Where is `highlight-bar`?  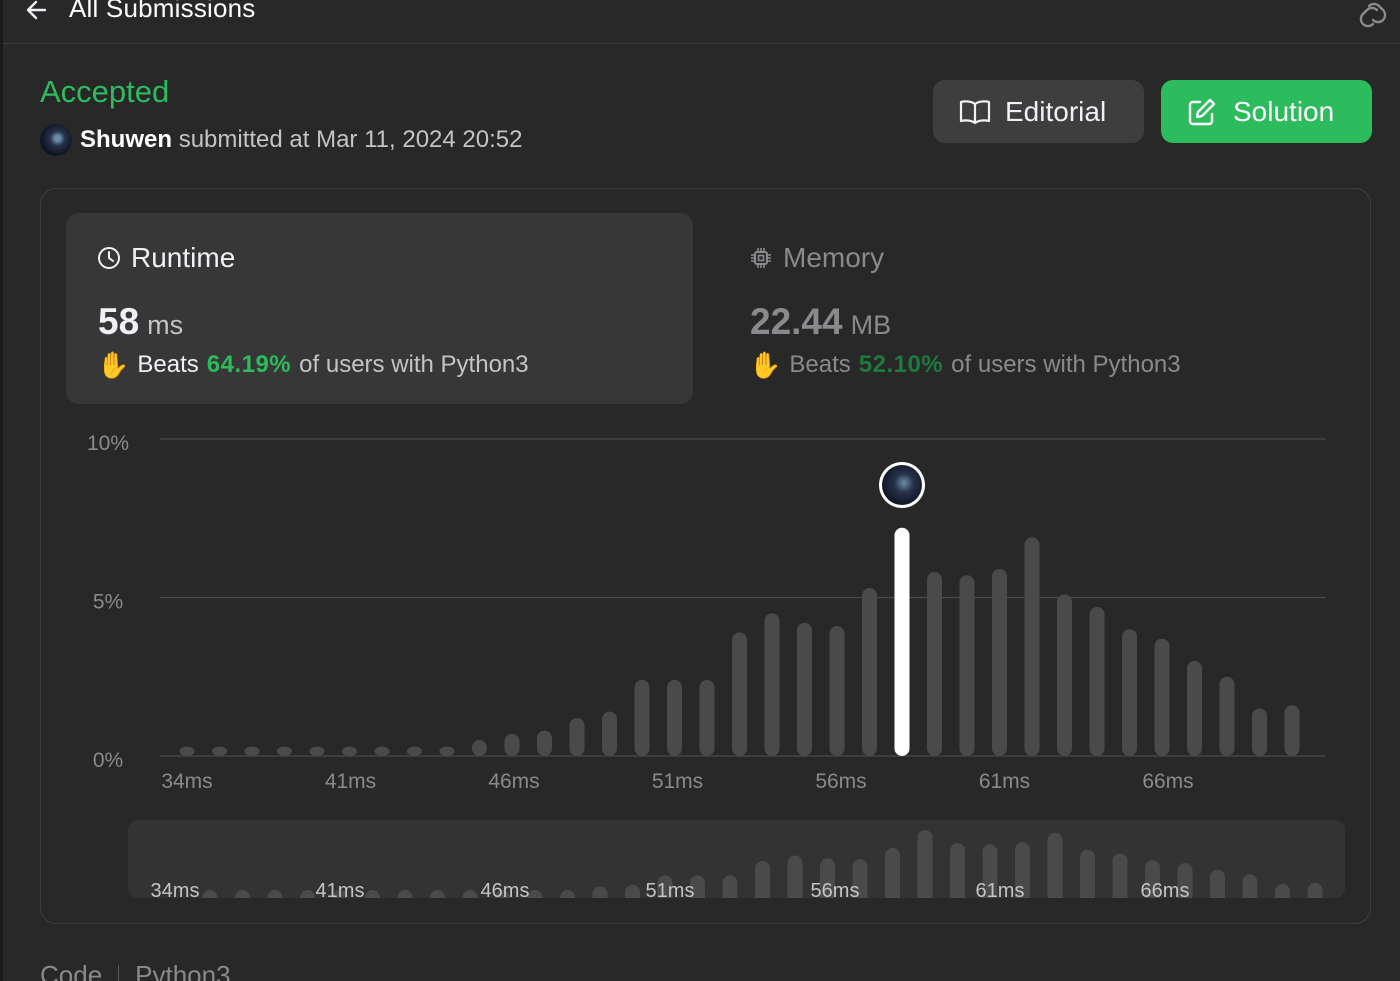 highlight-bar is located at coordinates (902, 641).